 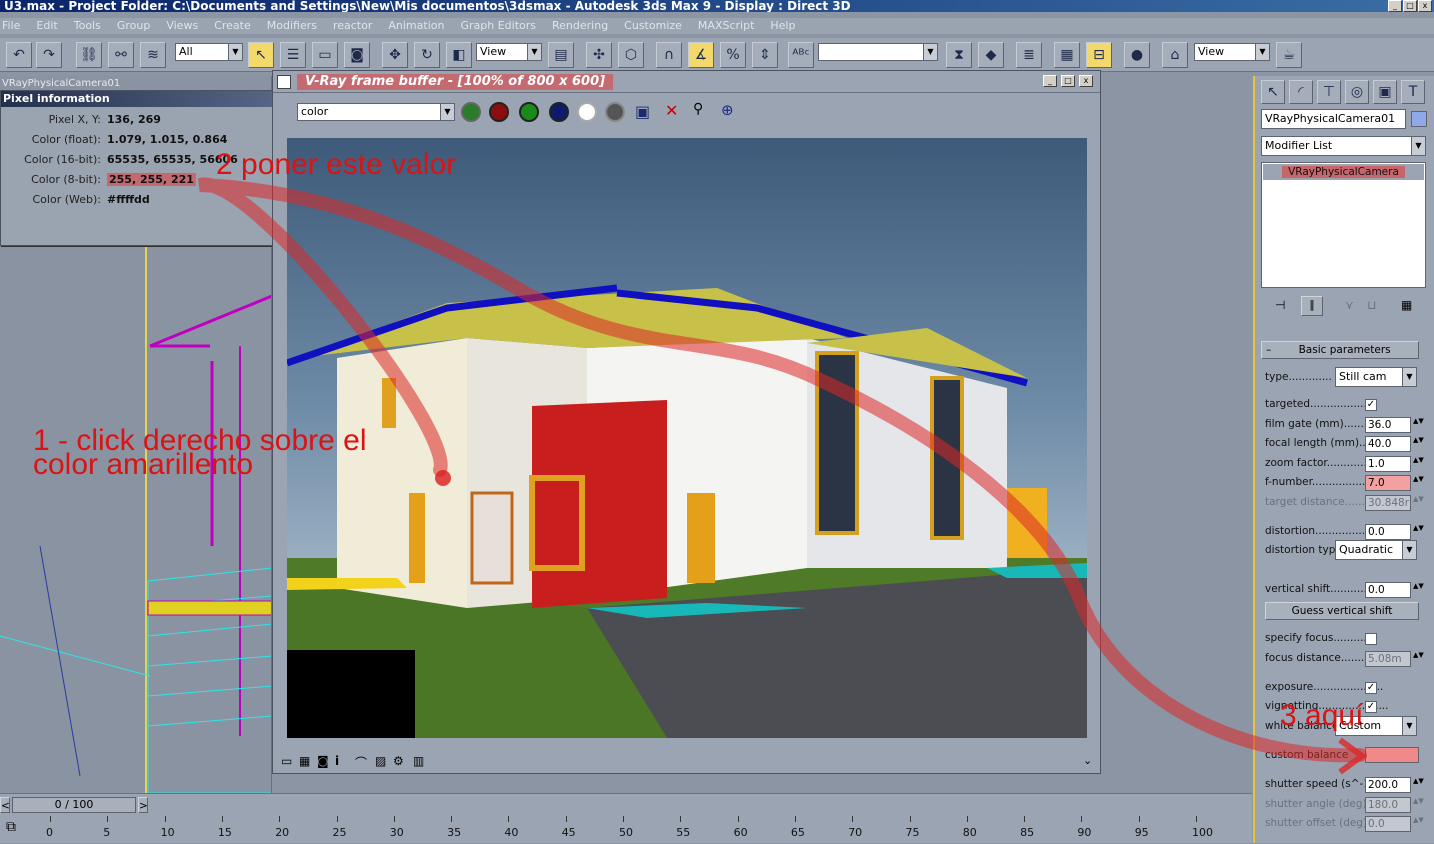 What do you see at coordinates (669, 55) in the screenshot?
I see `snaps-toggle-icon: ∩` at bounding box center [669, 55].